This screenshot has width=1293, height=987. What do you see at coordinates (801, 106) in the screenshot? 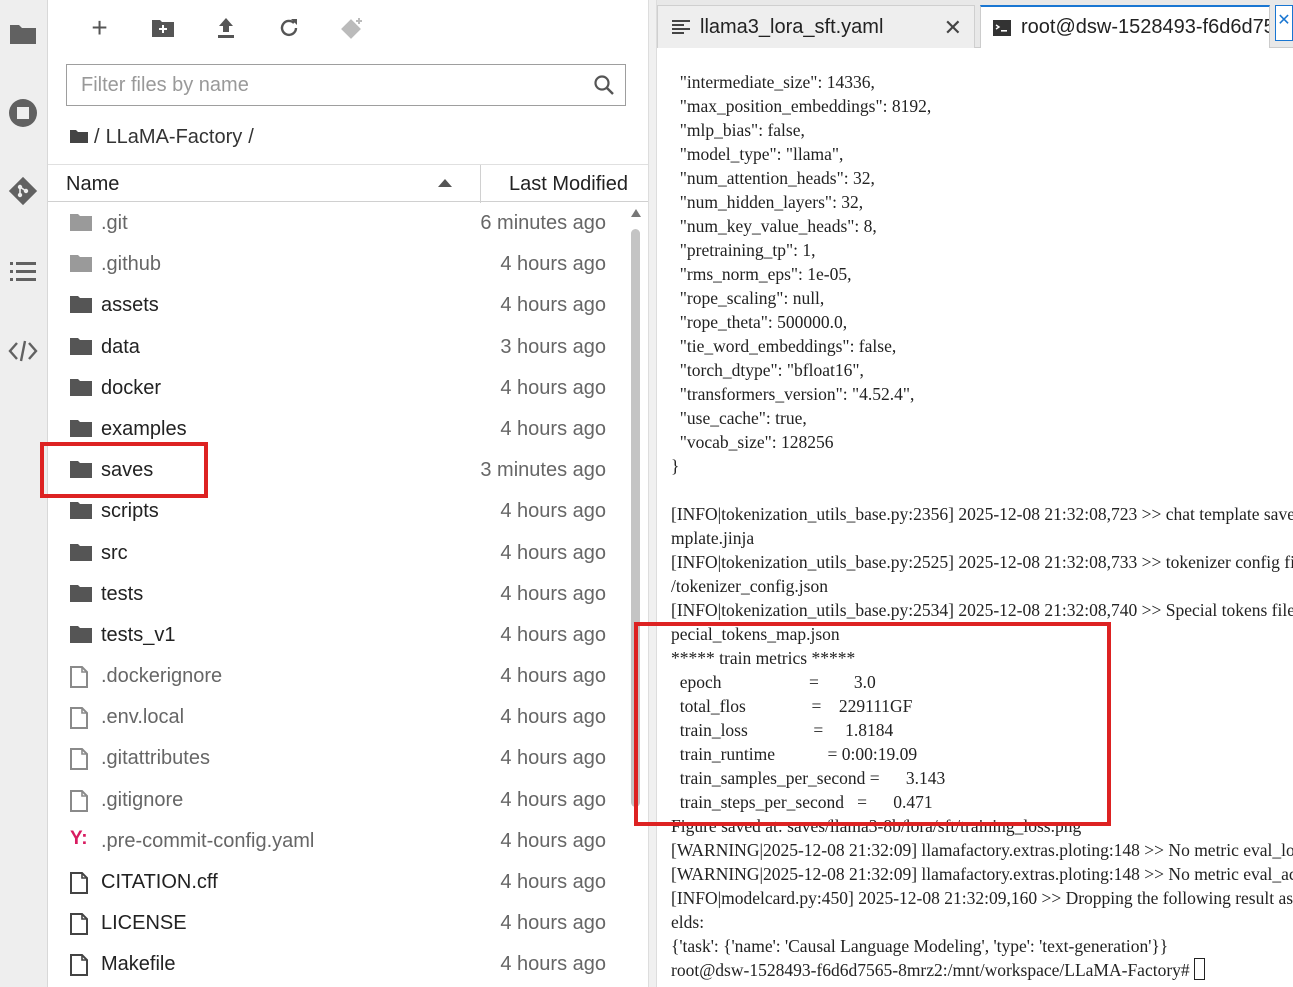
I see `terminal-line: "max_position_embeddings": 8192,` at bounding box center [801, 106].